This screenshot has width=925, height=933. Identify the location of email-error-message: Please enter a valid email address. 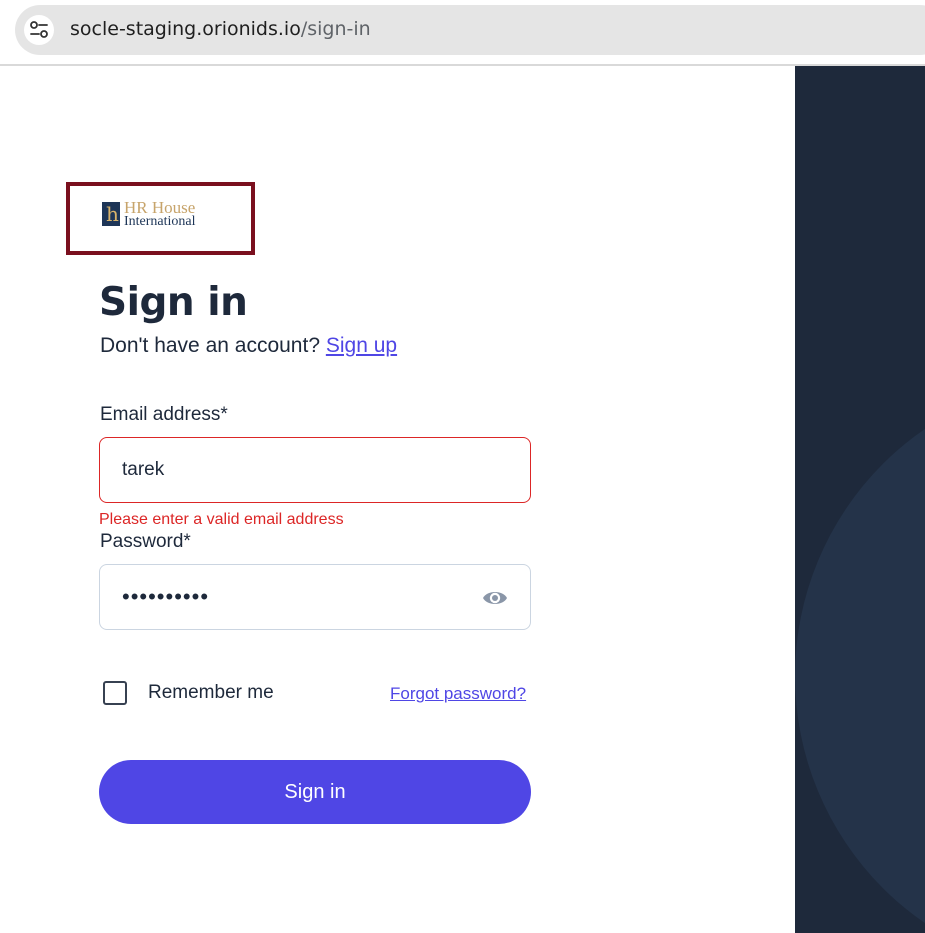
(221, 519).